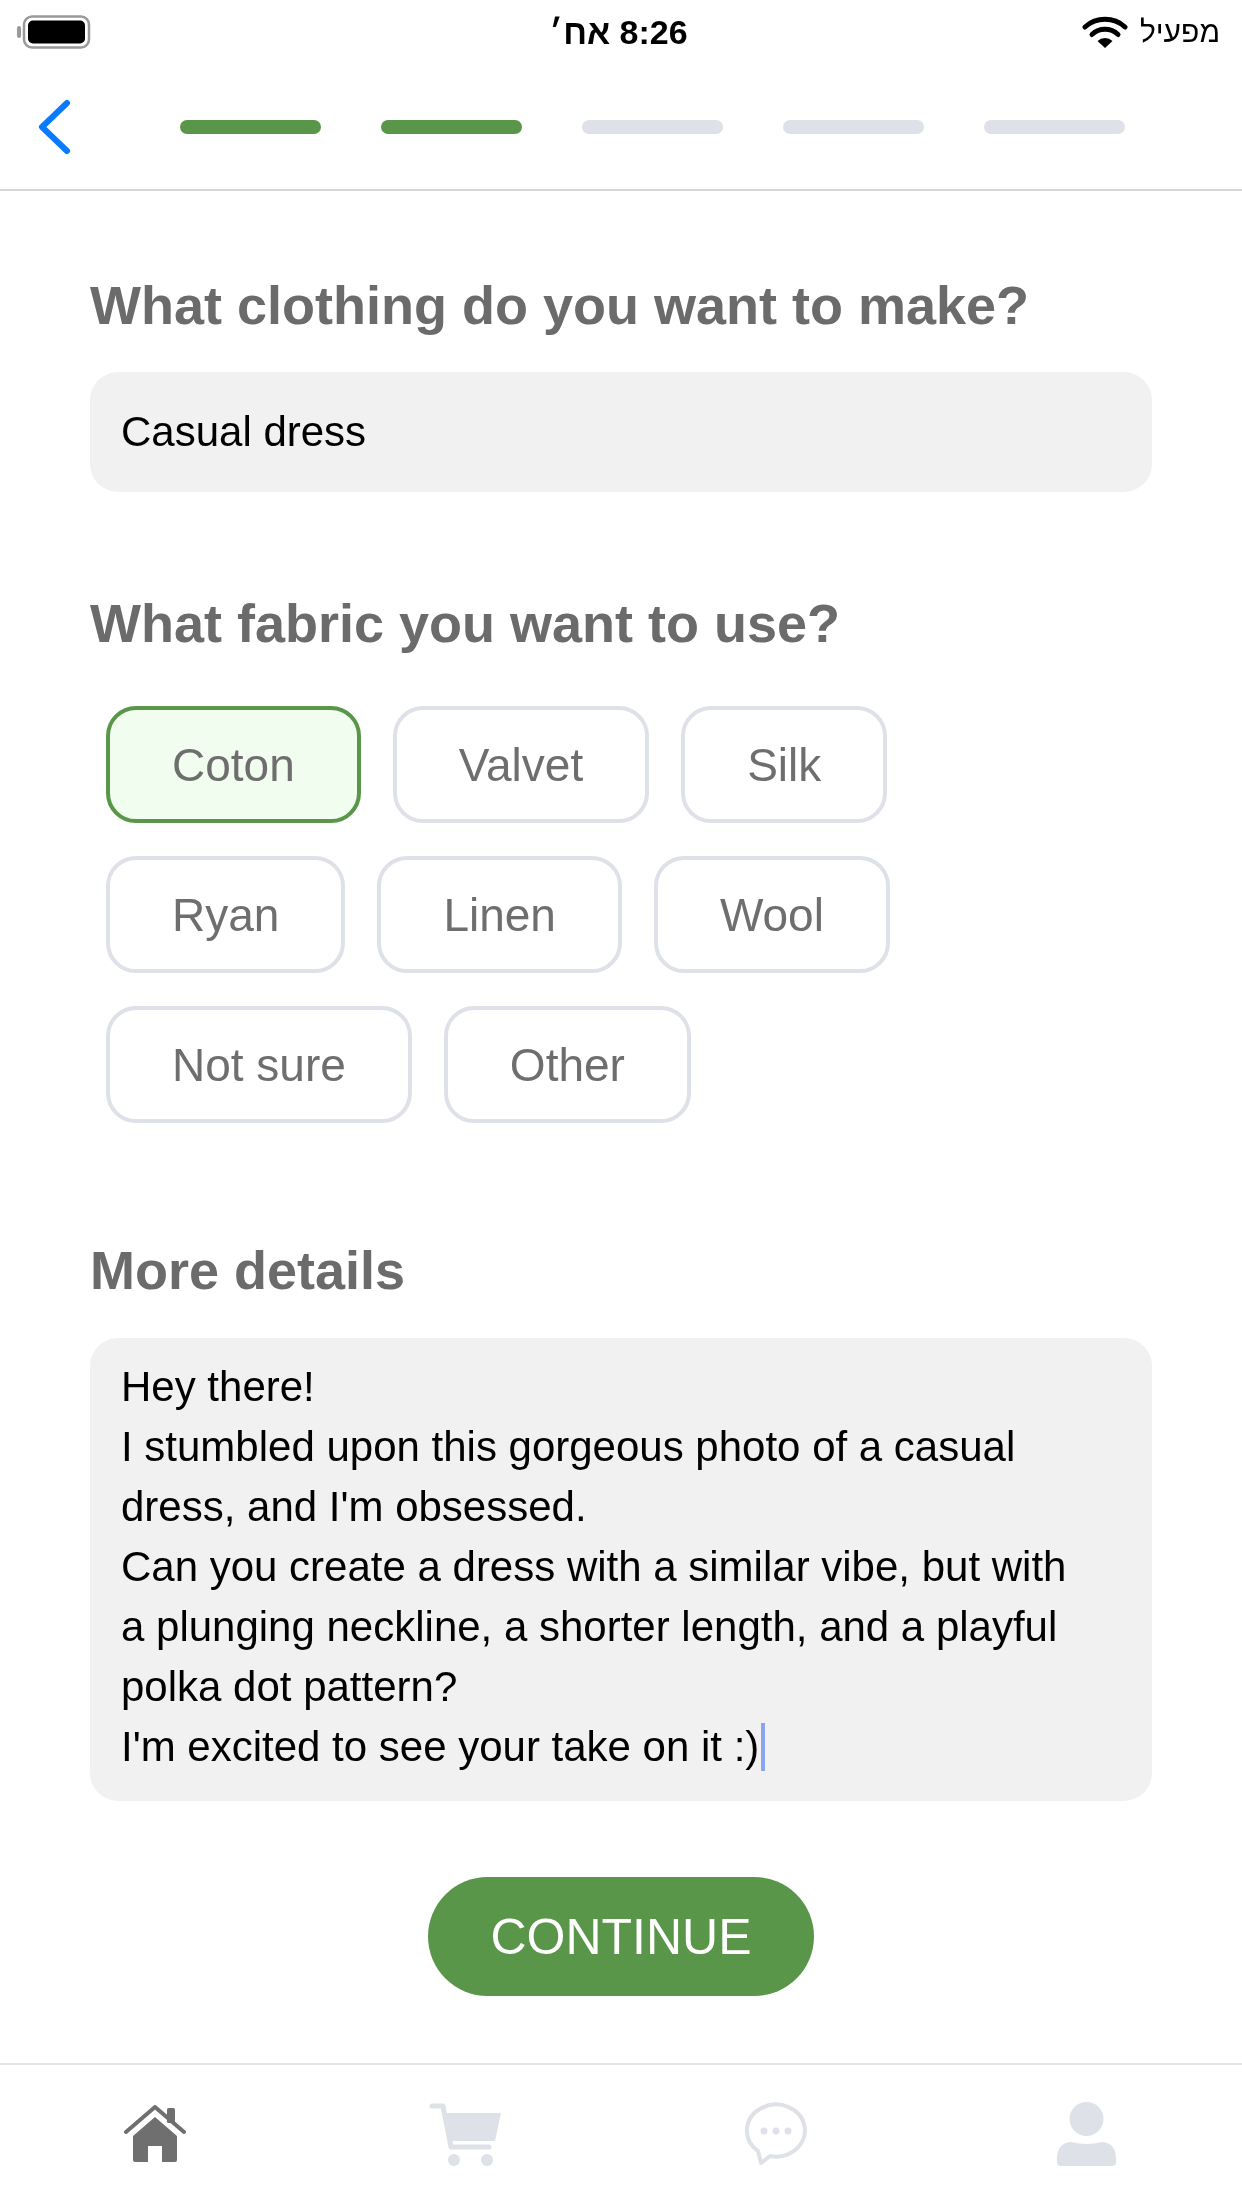  What do you see at coordinates (248, 1270) in the screenshot?
I see `details-label: More details` at bounding box center [248, 1270].